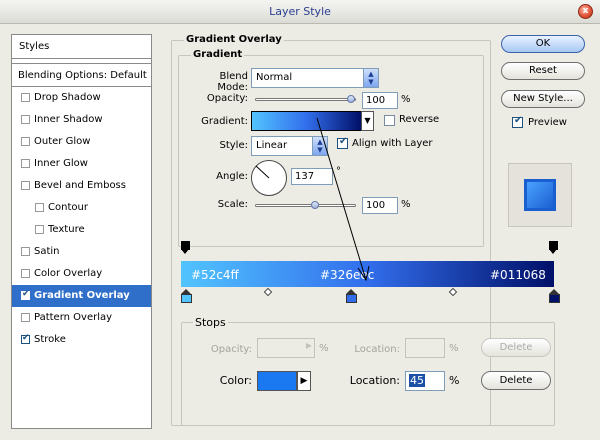  I want to click on close-icon: x, so click(585, 11).